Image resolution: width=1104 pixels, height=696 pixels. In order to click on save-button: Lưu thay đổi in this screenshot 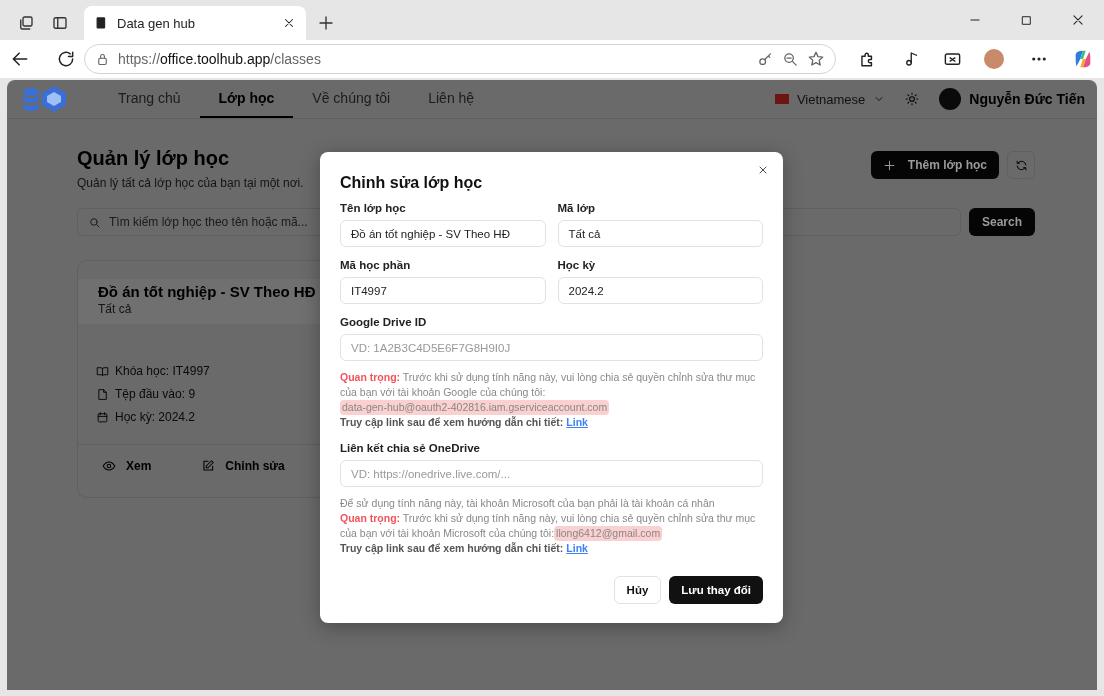, I will do `click(716, 590)`.